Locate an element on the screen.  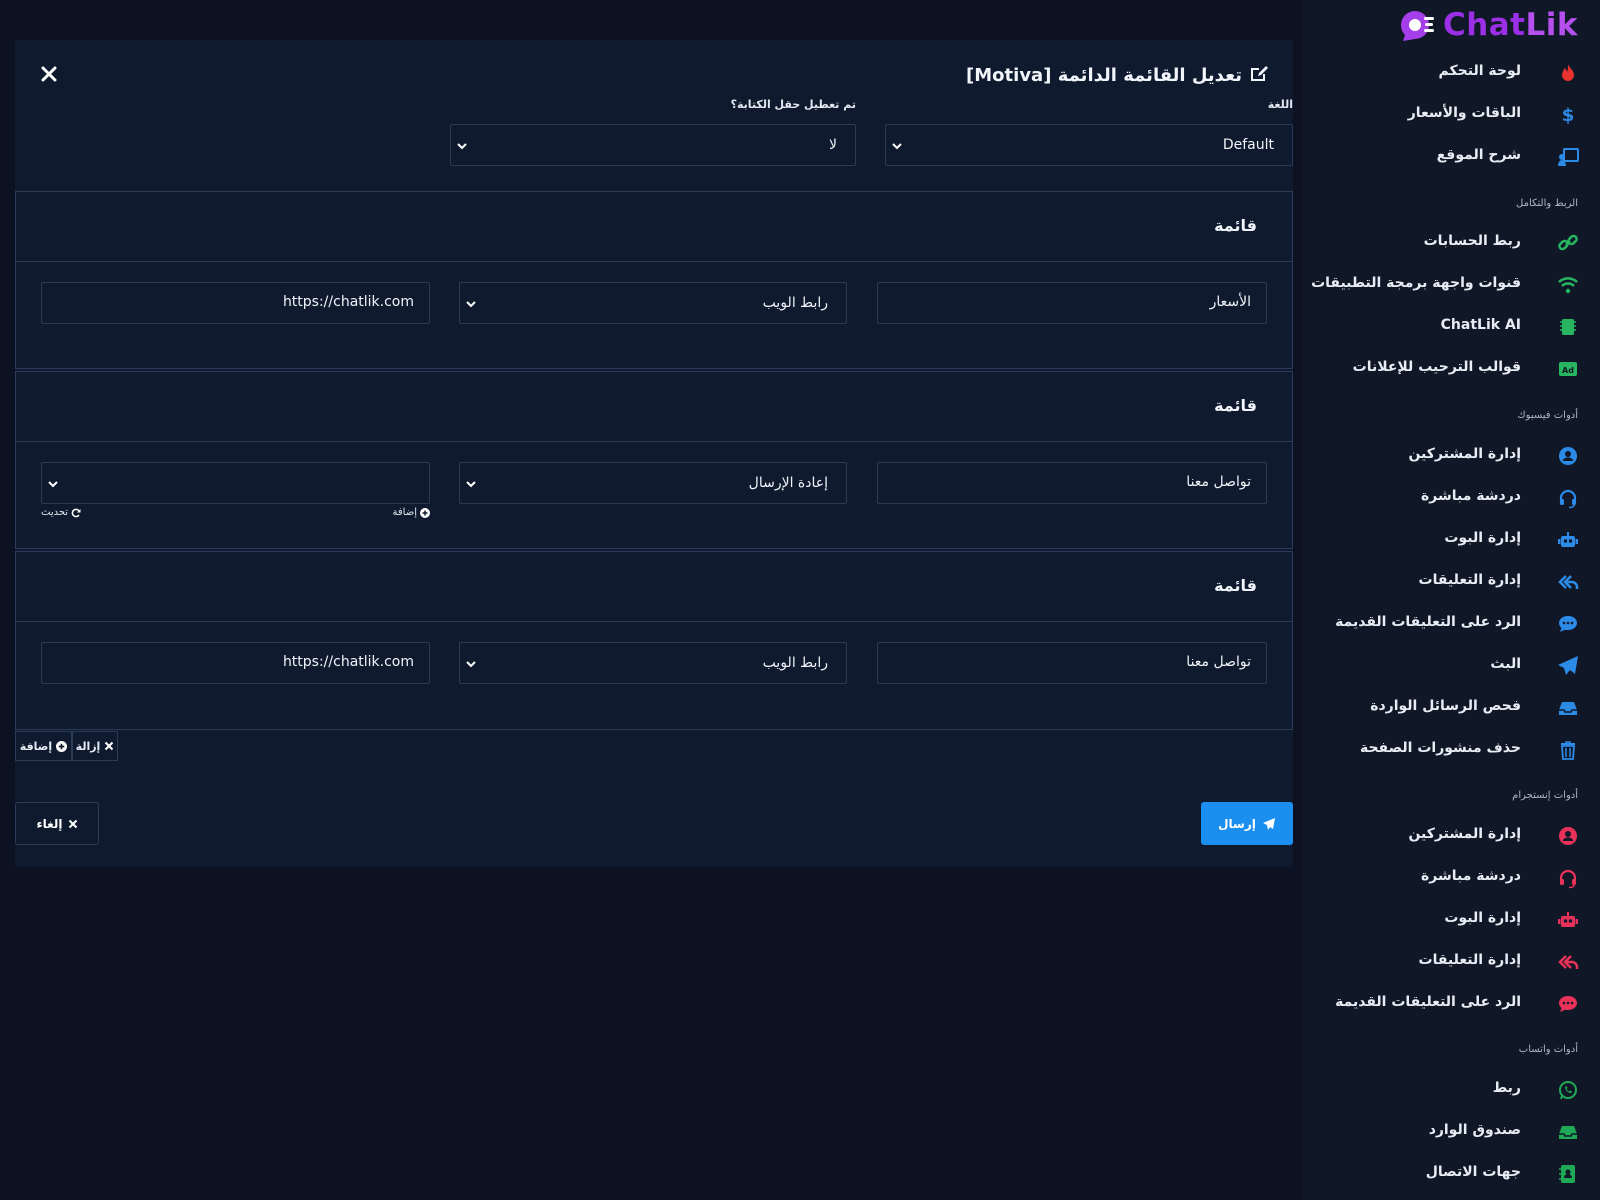
postback-select is located at coordinates (235, 483).